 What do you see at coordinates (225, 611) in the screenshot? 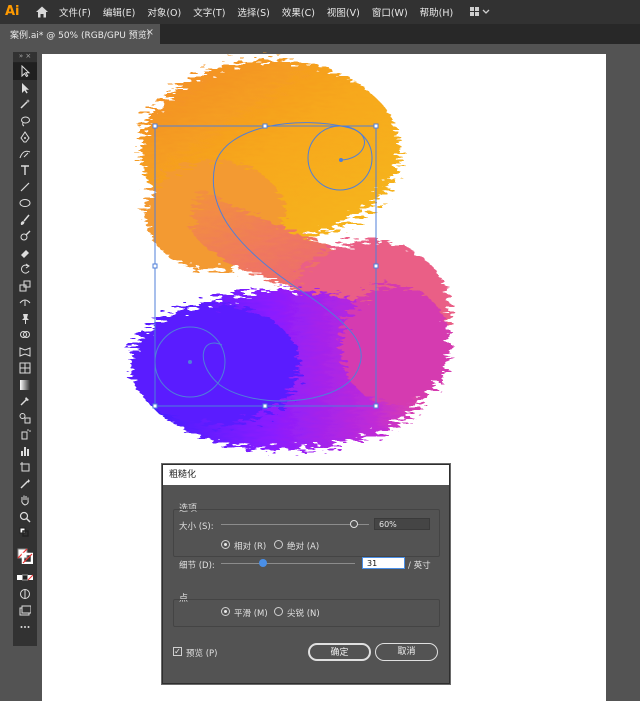
I see `smooth-radio` at bounding box center [225, 611].